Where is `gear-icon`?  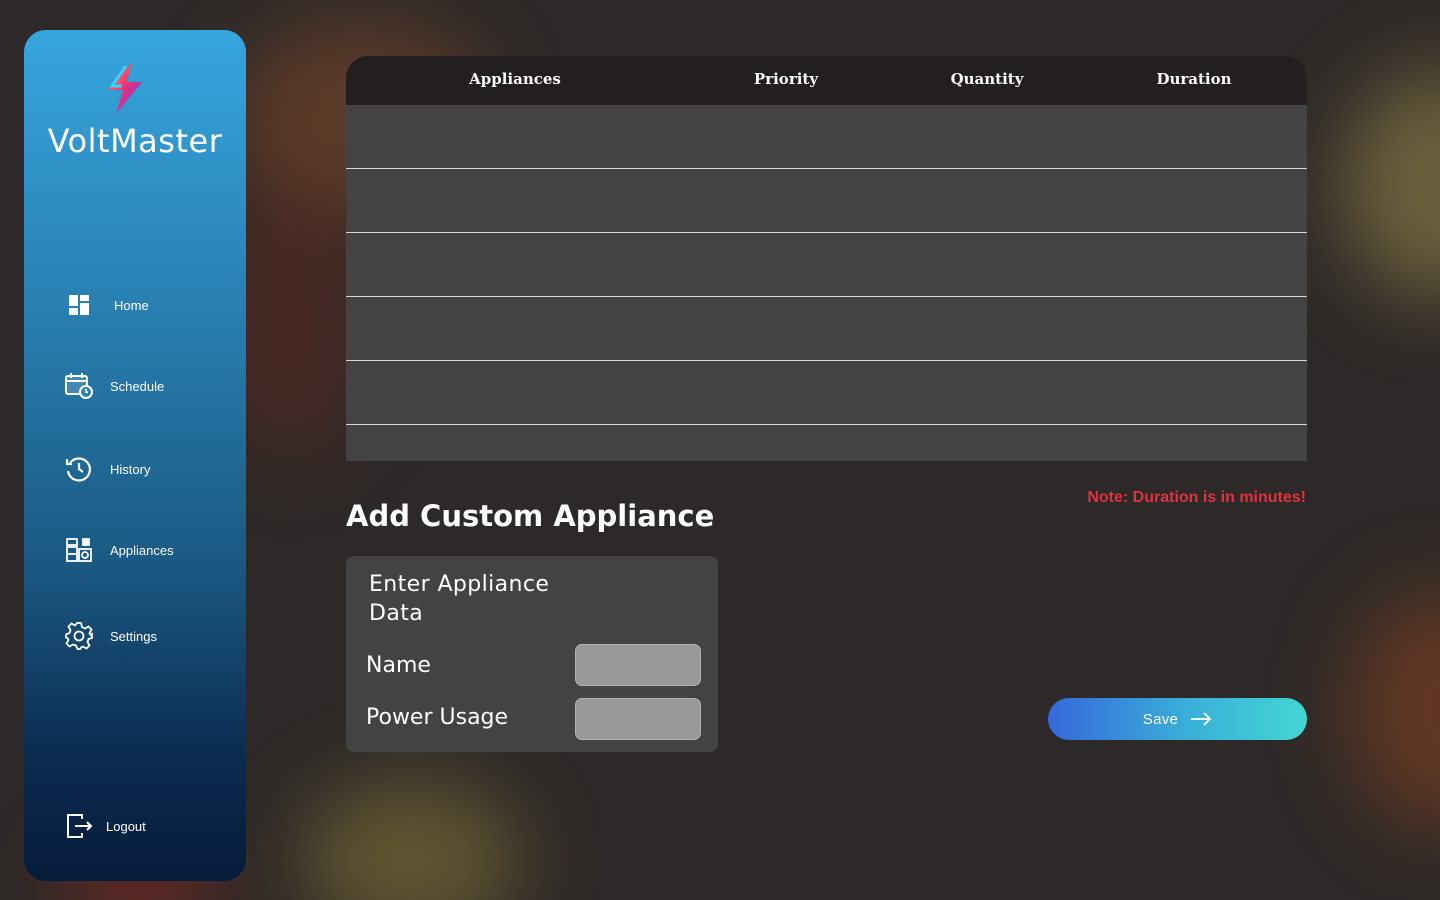
gear-icon is located at coordinates (79, 636).